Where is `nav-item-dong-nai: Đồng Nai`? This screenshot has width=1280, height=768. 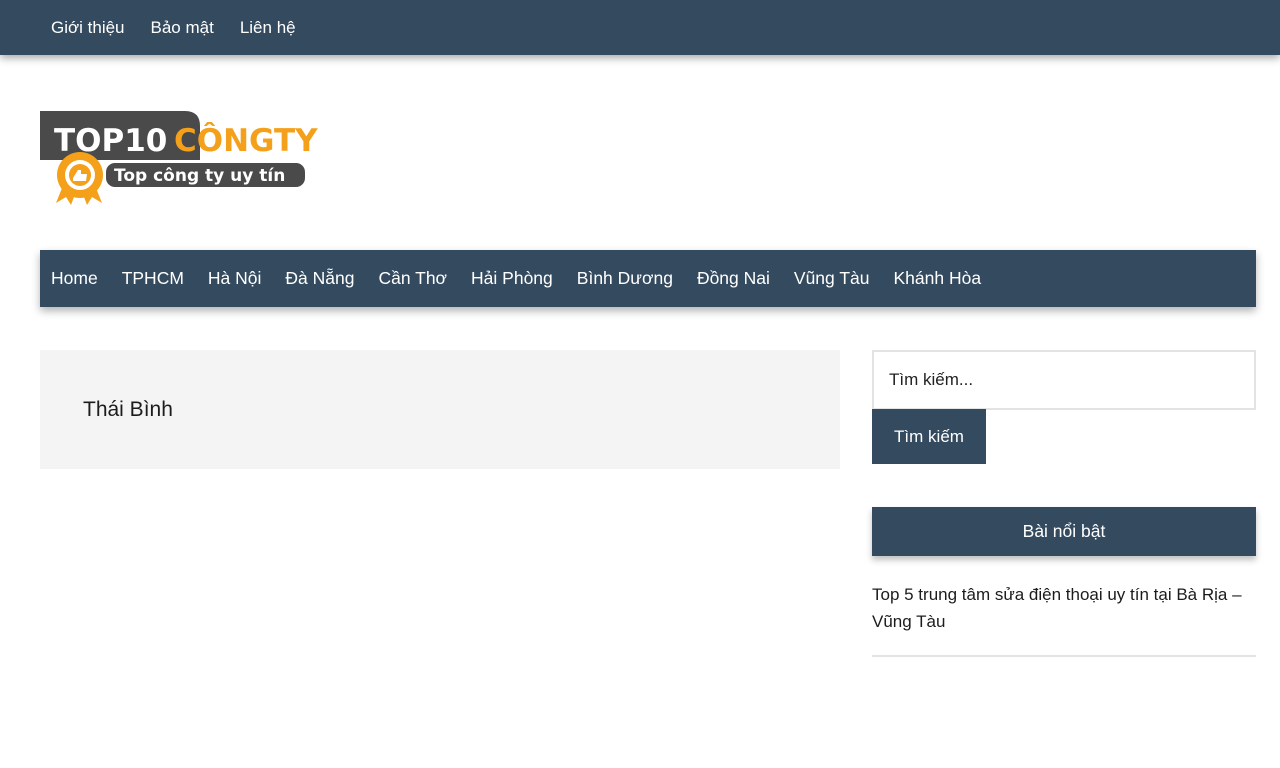 nav-item-dong-nai: Đồng Nai is located at coordinates (734, 278).